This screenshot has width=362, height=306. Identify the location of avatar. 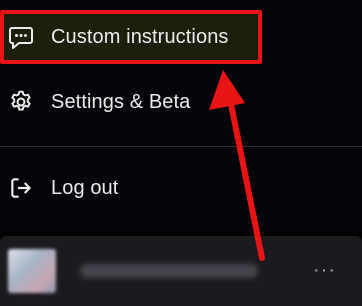
(32, 271).